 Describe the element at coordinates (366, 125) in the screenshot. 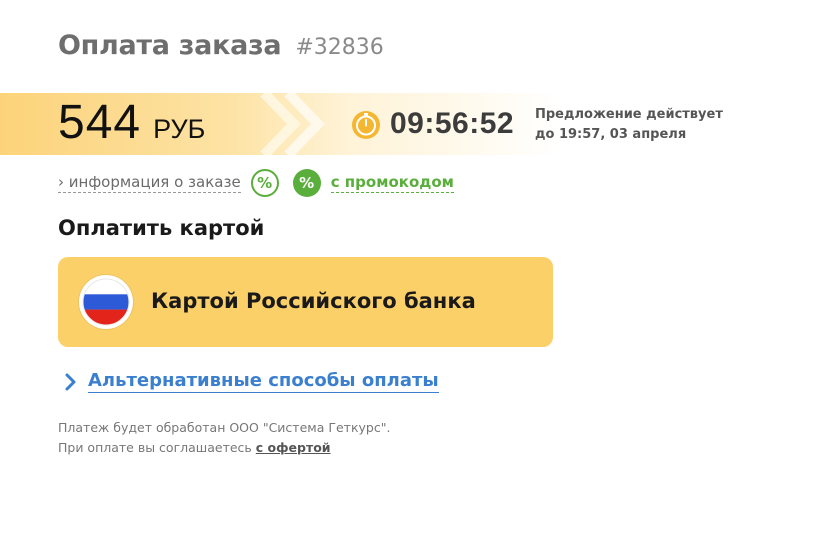

I see `stopwatch-icon` at that location.